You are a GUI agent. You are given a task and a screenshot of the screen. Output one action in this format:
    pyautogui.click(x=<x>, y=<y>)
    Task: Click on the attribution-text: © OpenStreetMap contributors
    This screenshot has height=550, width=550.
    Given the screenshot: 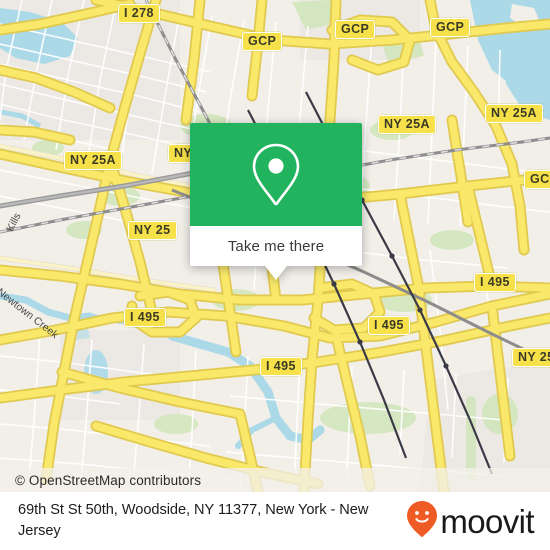 What is the action you would take?
    pyautogui.click(x=108, y=480)
    